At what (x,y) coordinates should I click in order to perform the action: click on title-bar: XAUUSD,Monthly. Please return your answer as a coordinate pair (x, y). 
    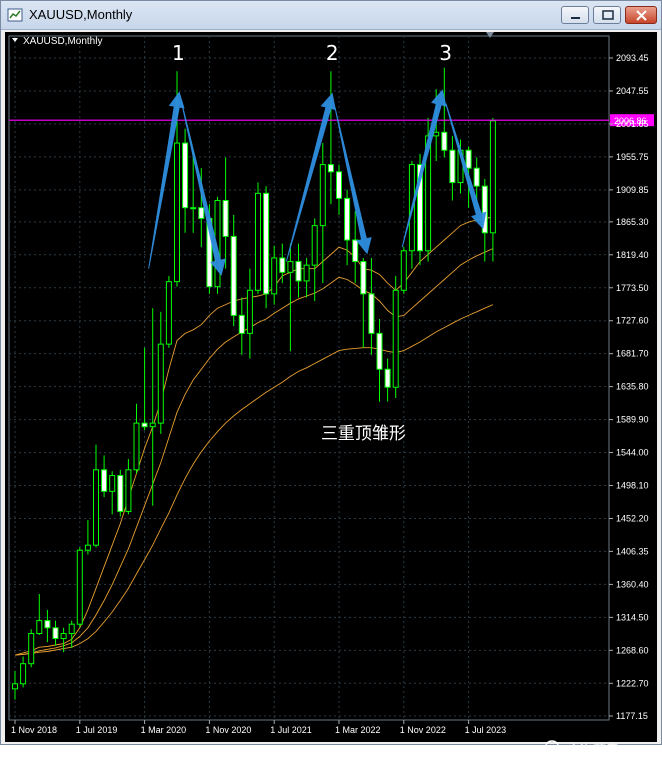
    Looking at the image, I should click on (331, 15).